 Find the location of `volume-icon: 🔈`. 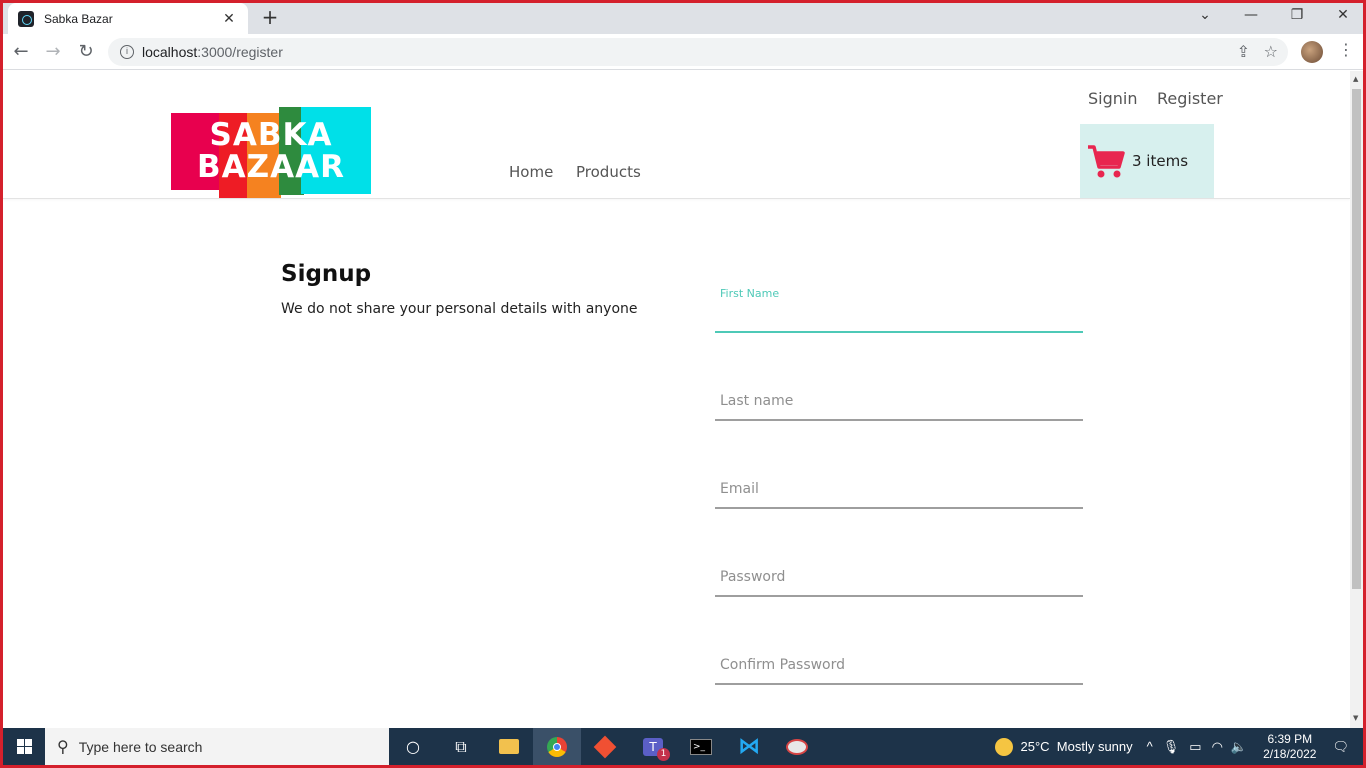

volume-icon: 🔈 is located at coordinates (1239, 747).